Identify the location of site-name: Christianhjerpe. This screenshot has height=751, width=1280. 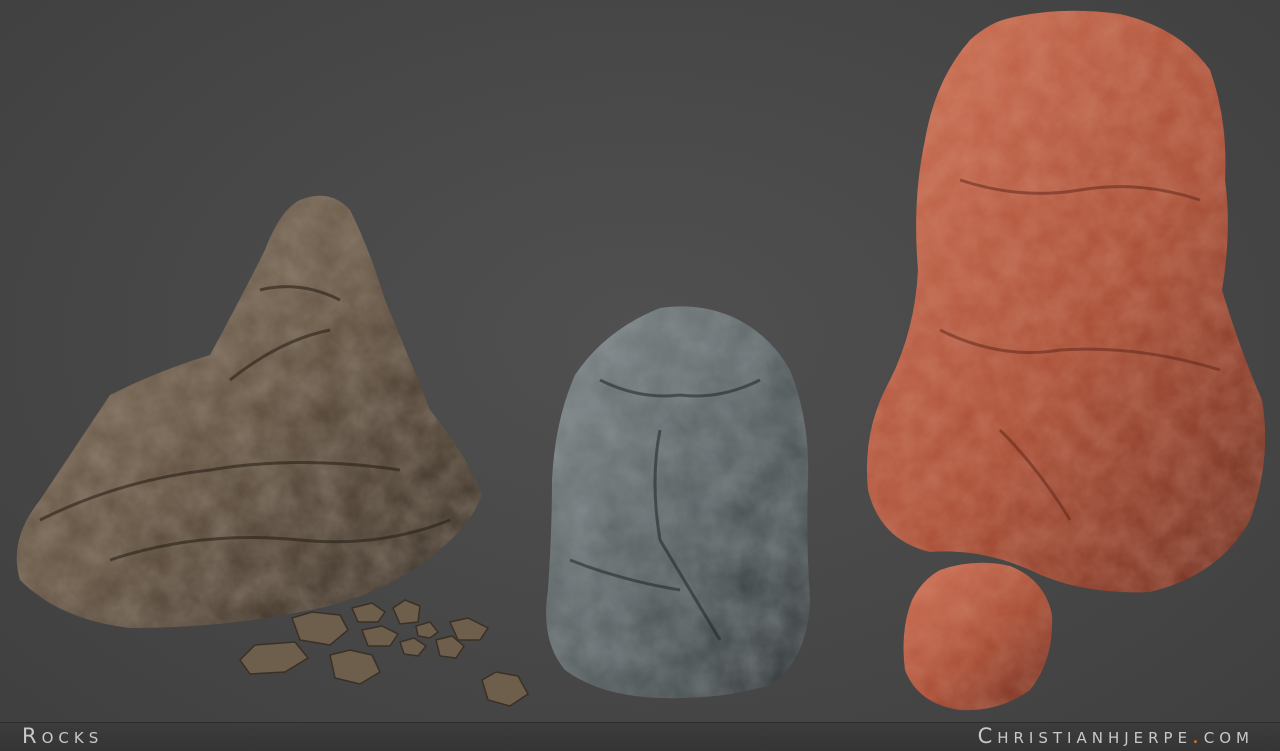
(1085, 736).